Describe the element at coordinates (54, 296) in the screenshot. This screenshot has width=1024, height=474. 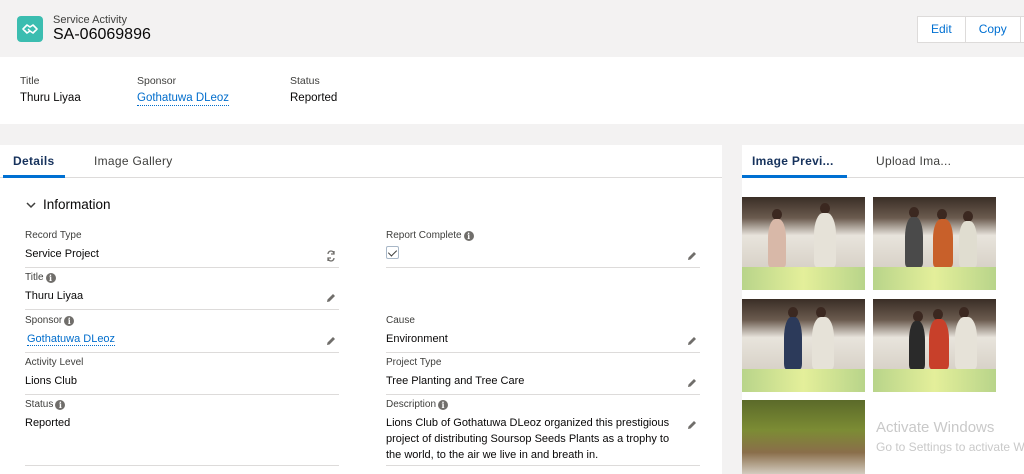
I see `field-value: Thuru Liyaa` at that location.